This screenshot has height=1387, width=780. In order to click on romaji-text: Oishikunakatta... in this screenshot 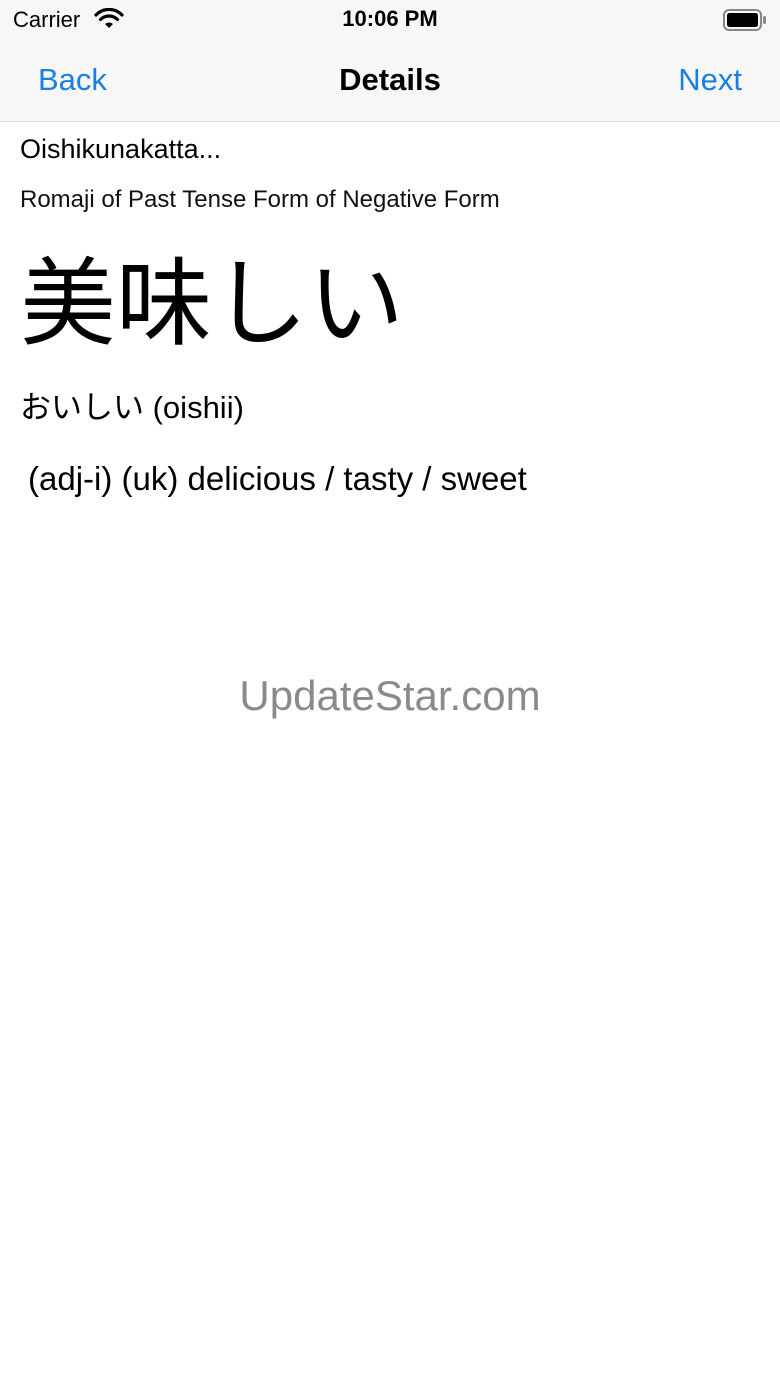, I will do `click(121, 149)`.